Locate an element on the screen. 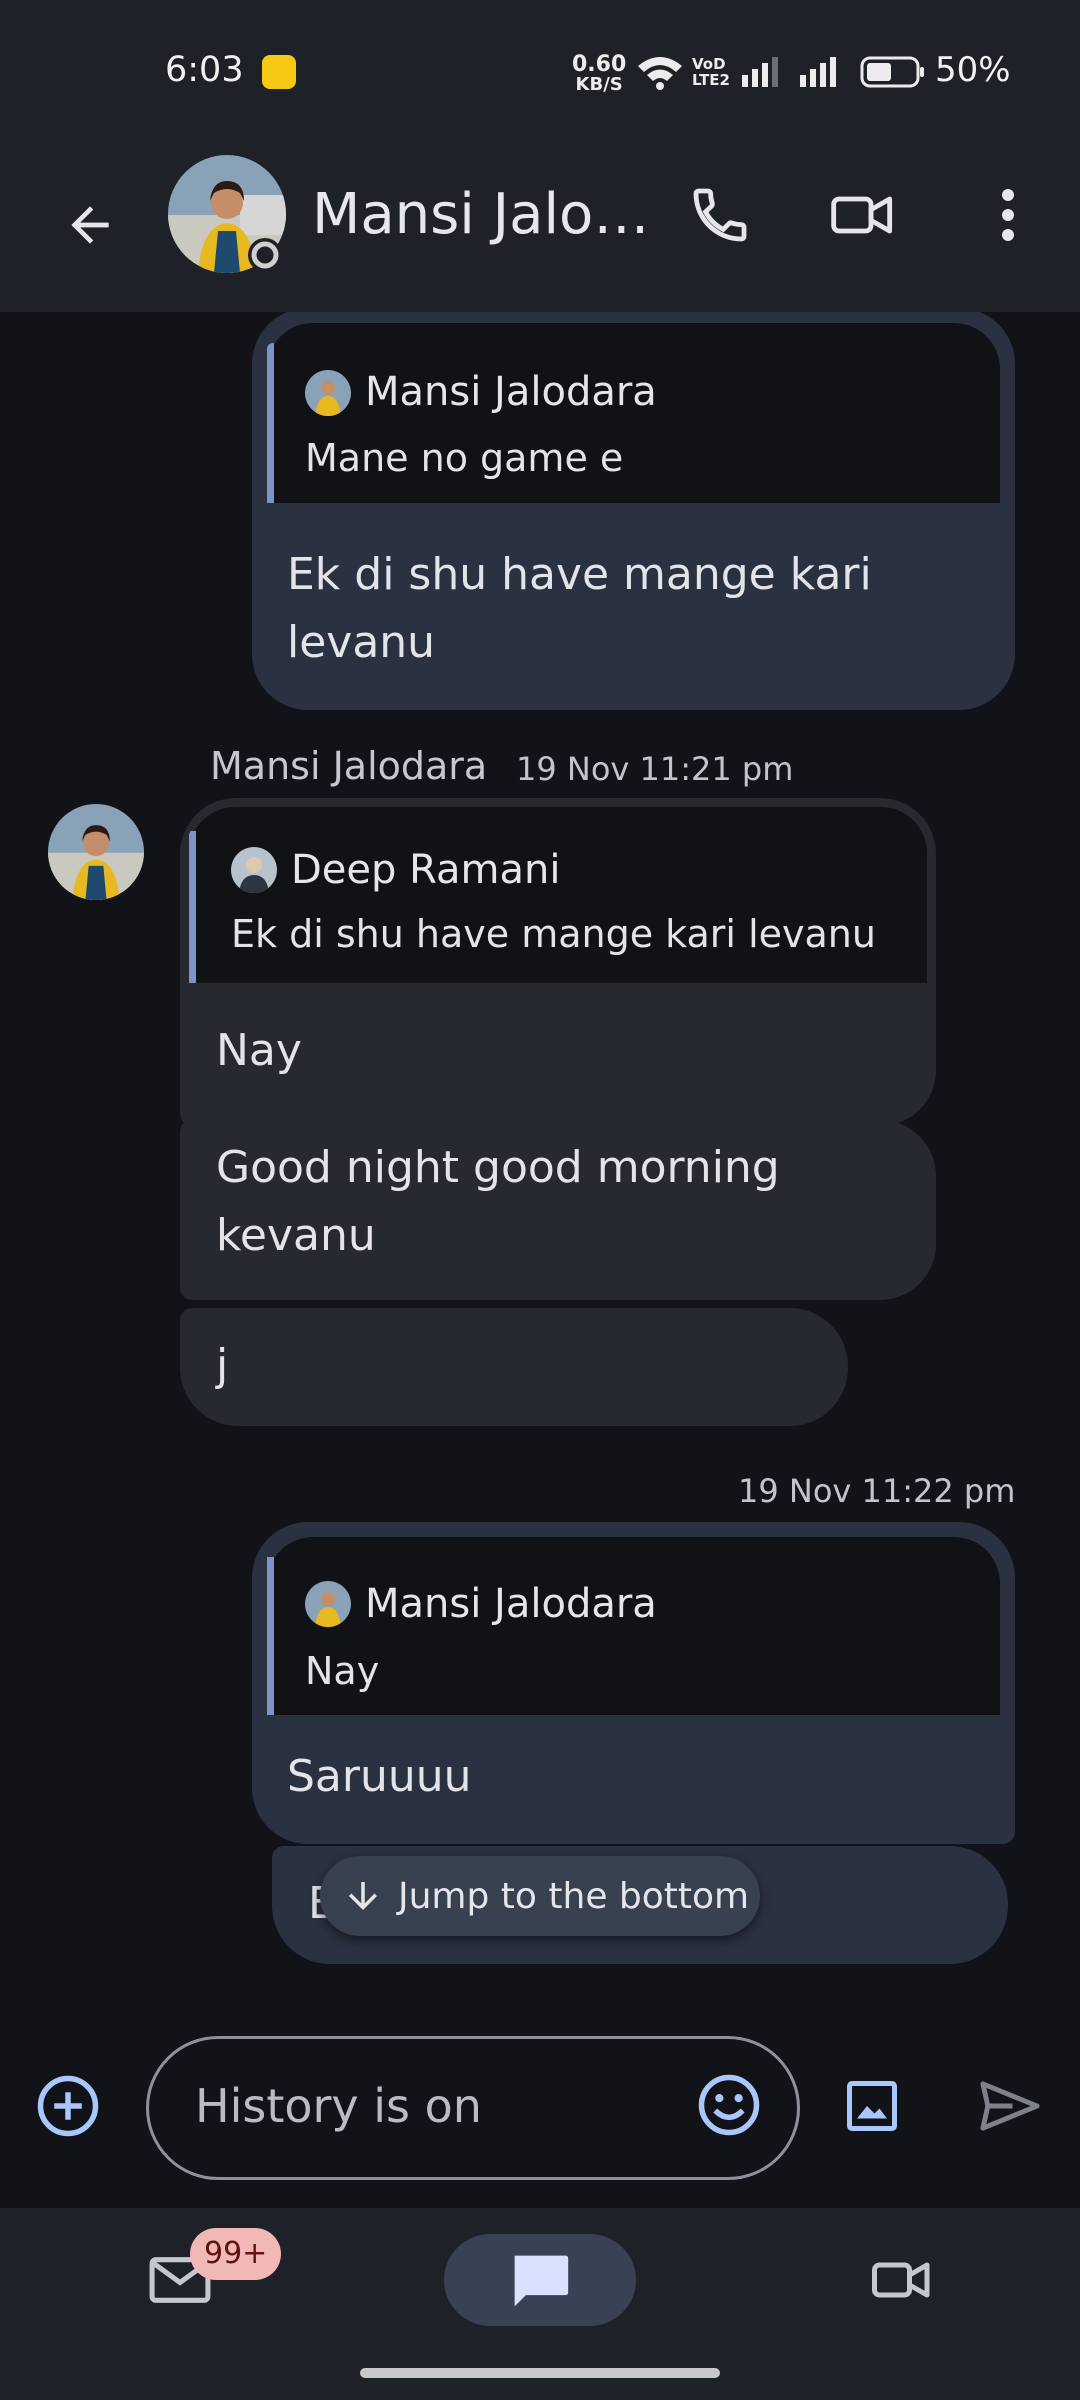  emoji-icon is located at coordinates (729, 2105).